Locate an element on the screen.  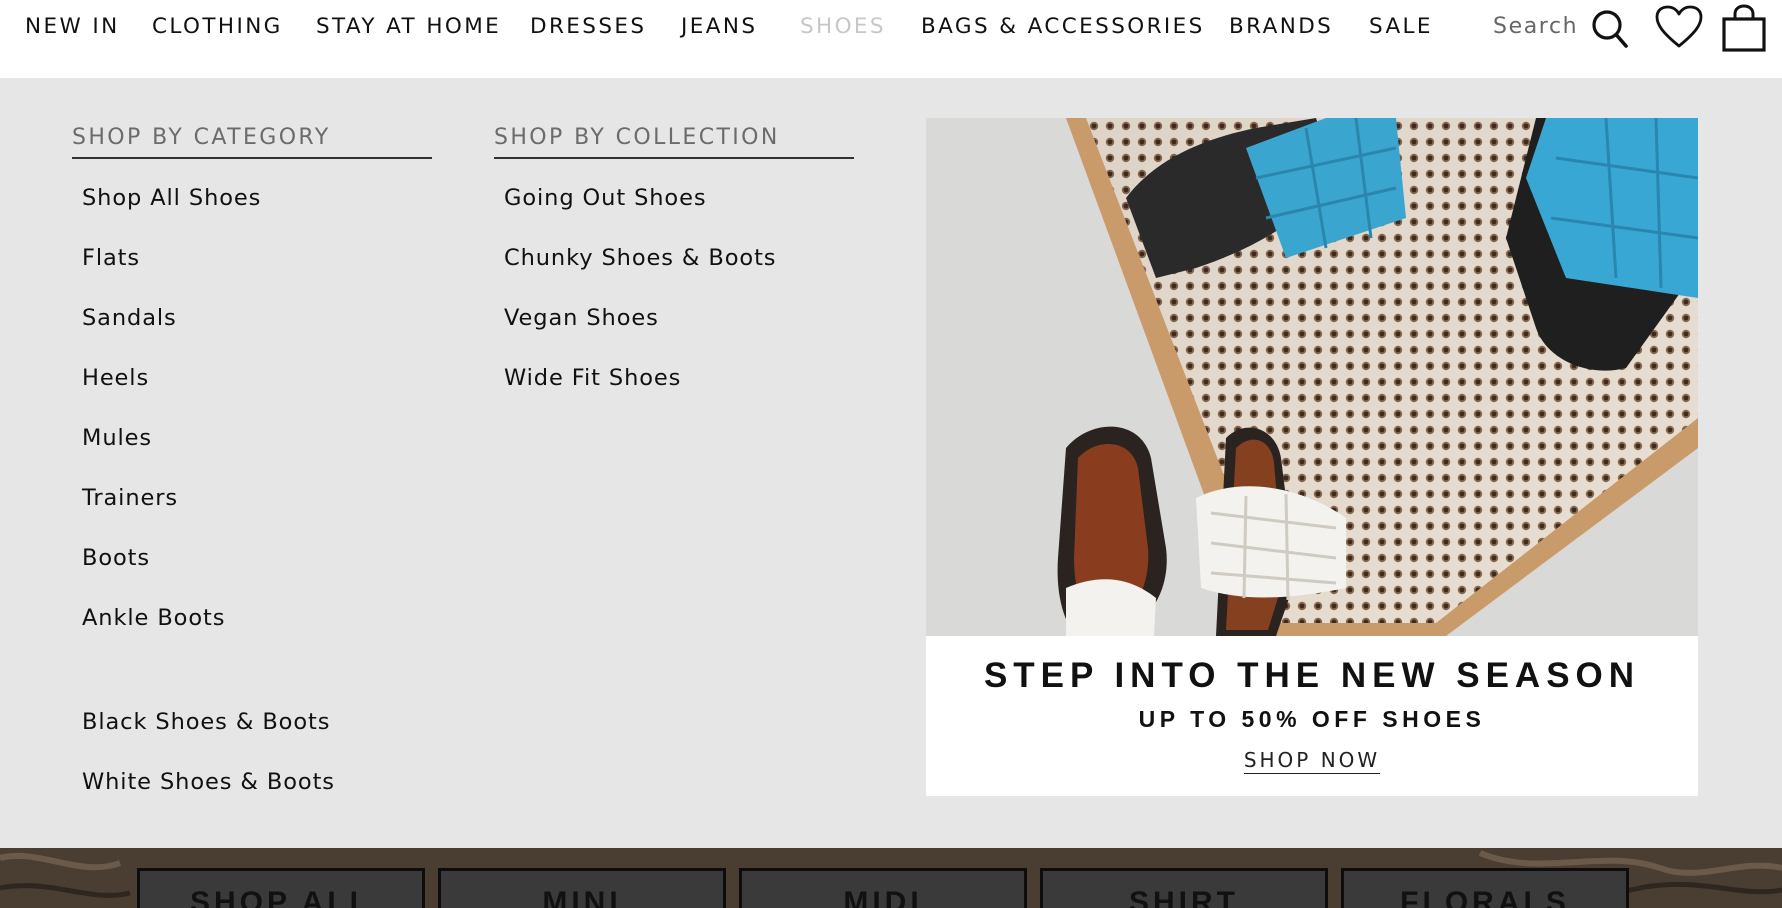
shop-by-category-heading: SHOP BY CATEGORY is located at coordinates (252, 142).